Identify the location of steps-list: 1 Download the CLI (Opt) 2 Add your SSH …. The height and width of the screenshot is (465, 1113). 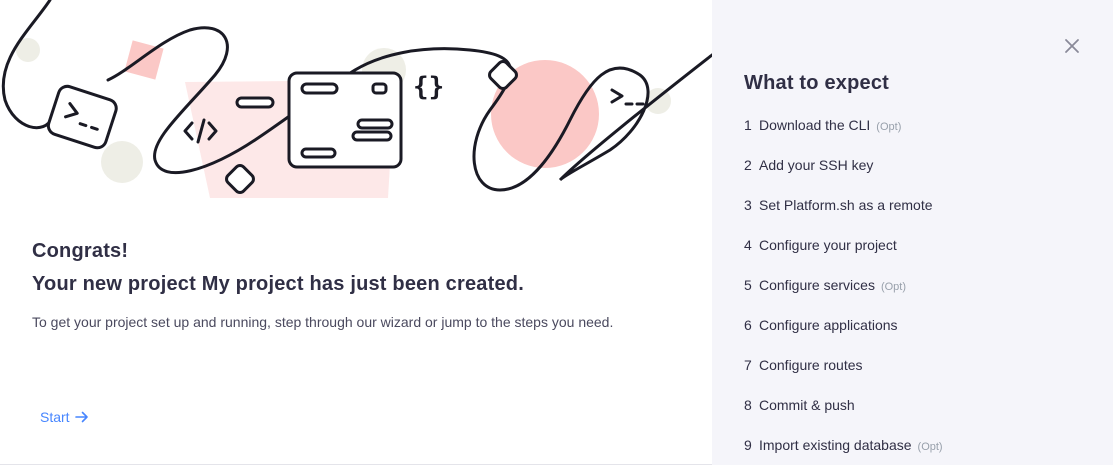
(843, 291).